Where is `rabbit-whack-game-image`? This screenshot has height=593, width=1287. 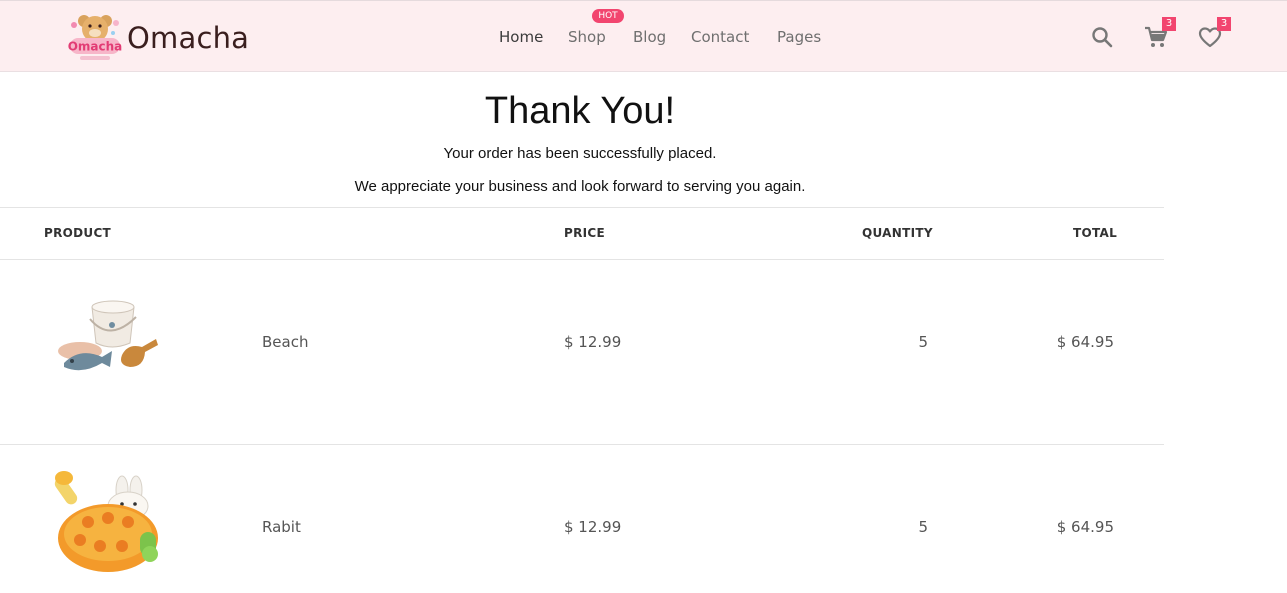
rabbit-whack-game-image is located at coordinates (106, 521).